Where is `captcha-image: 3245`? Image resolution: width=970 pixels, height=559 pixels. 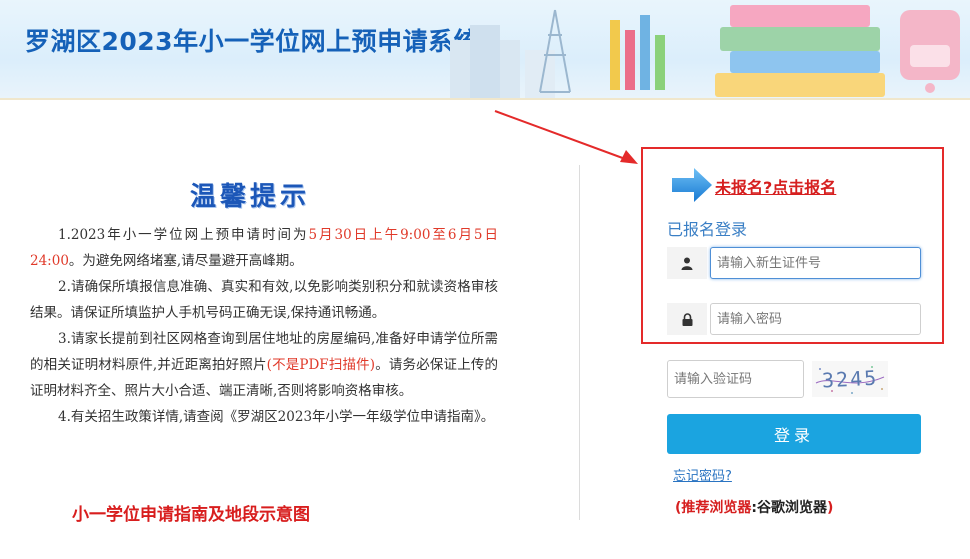
captcha-image: 3245 is located at coordinates (850, 379).